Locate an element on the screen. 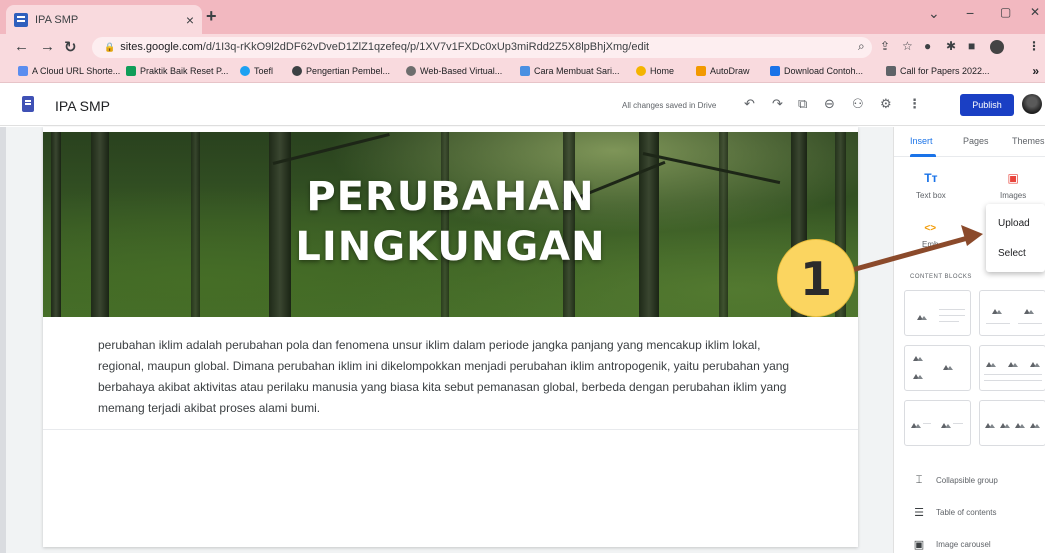 This screenshot has height=553, width=1045. step-number-badge: 1 is located at coordinates (816, 278).